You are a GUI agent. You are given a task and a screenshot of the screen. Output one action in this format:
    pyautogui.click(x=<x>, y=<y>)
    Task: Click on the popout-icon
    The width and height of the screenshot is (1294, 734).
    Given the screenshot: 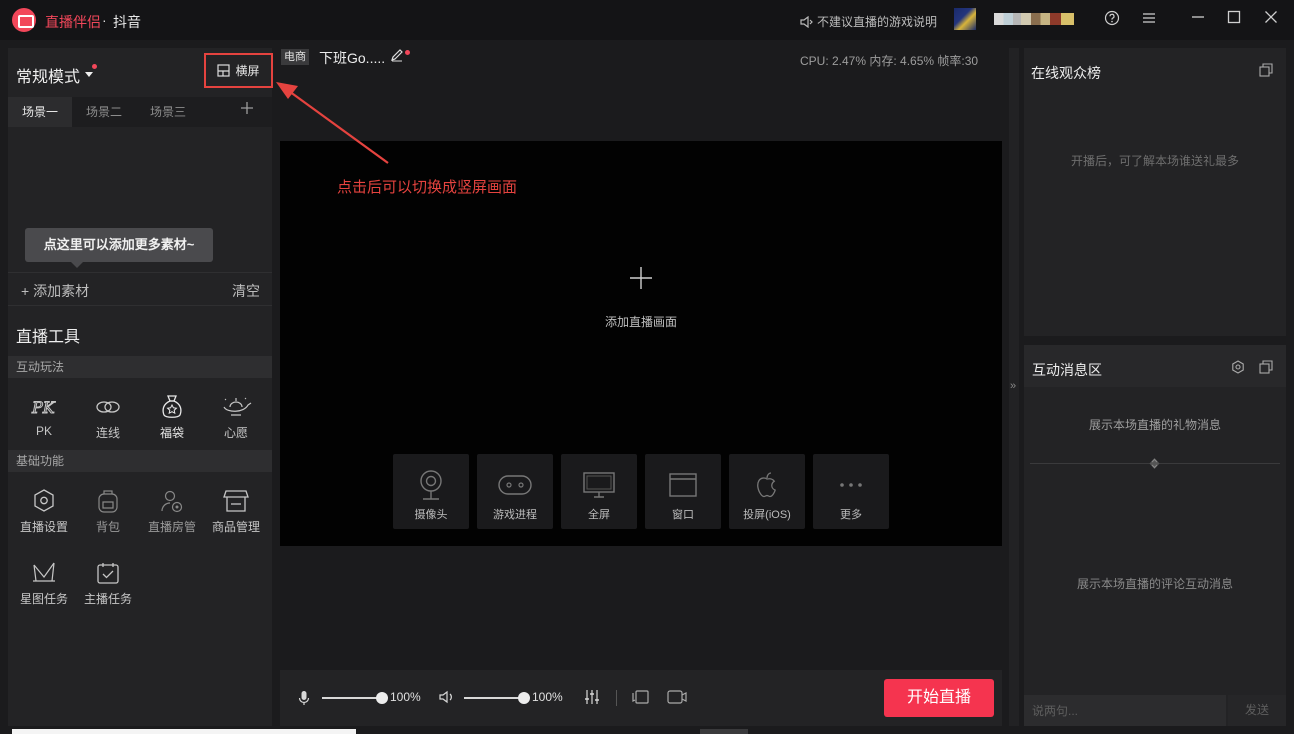 What is the action you would take?
    pyautogui.click(x=1266, y=71)
    